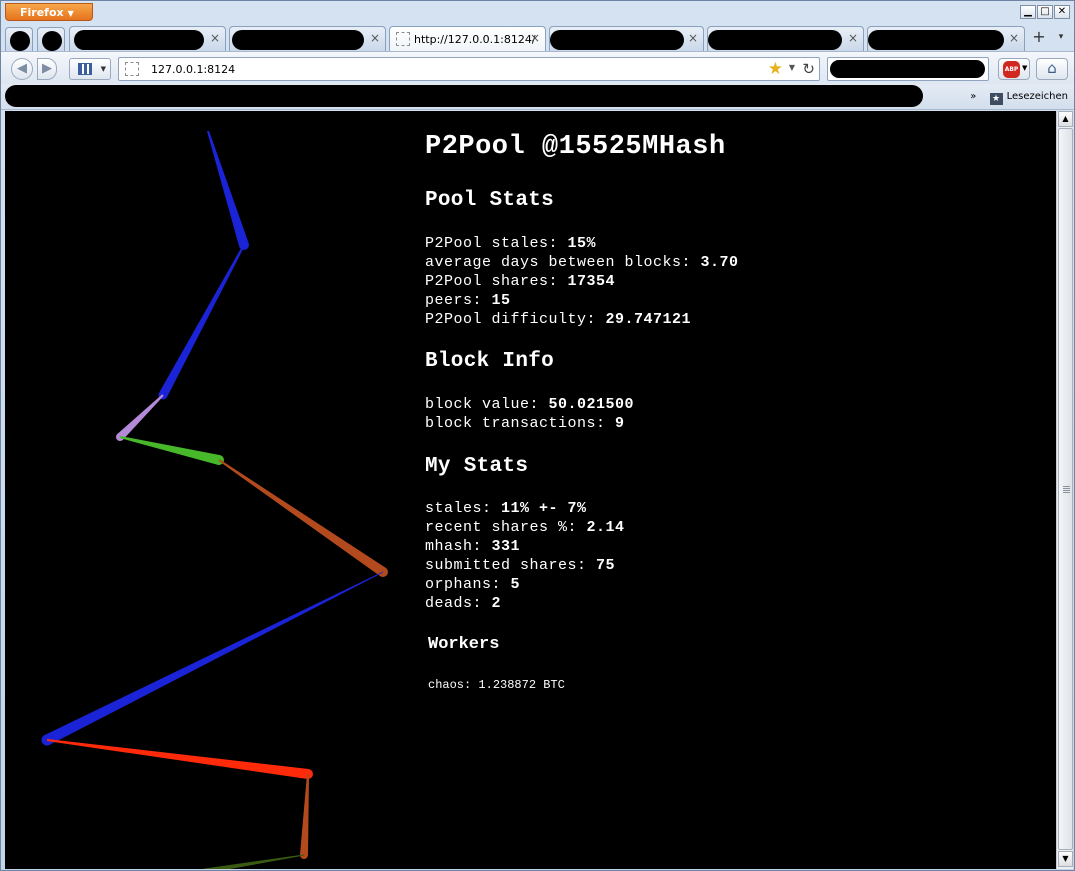 This screenshot has width=1075, height=871. I want to click on stat-label: mhash:, so click(458, 546).